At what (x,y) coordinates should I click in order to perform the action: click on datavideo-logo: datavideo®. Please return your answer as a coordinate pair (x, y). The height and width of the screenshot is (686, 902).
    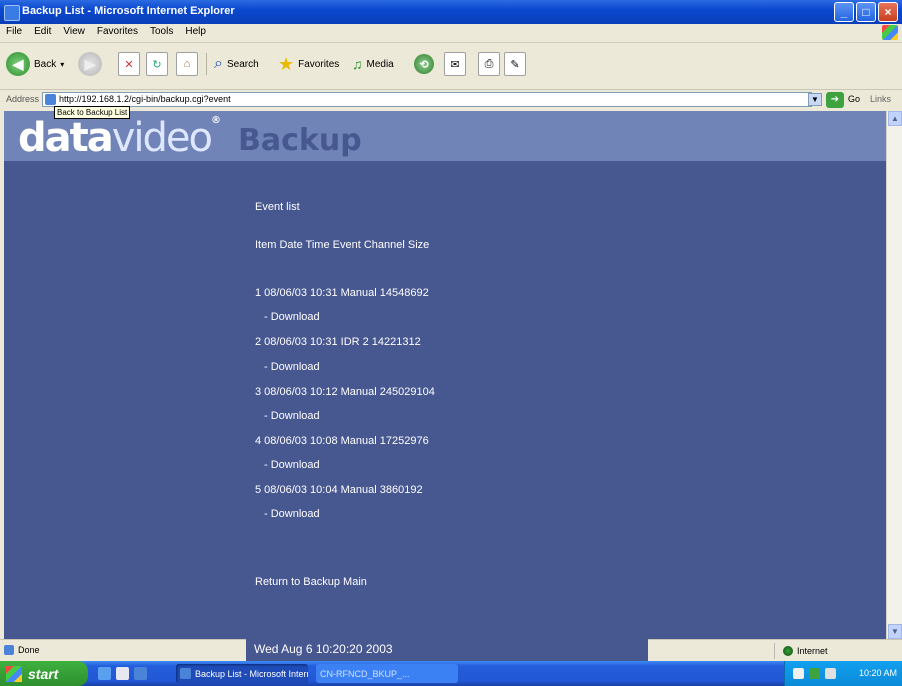
    Looking at the image, I should click on (119, 138).